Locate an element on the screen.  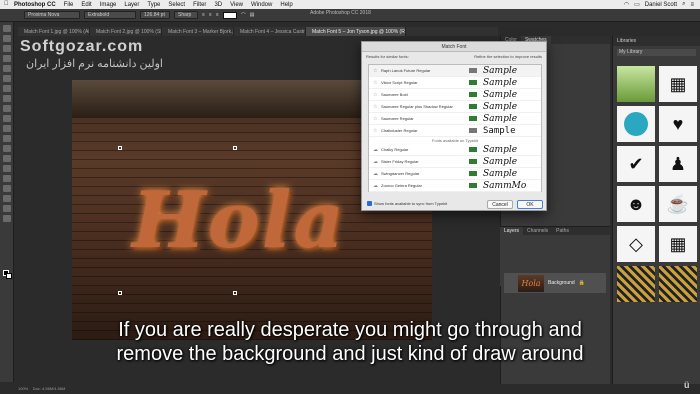
menu-window: Window is located at coordinates (261, 5).